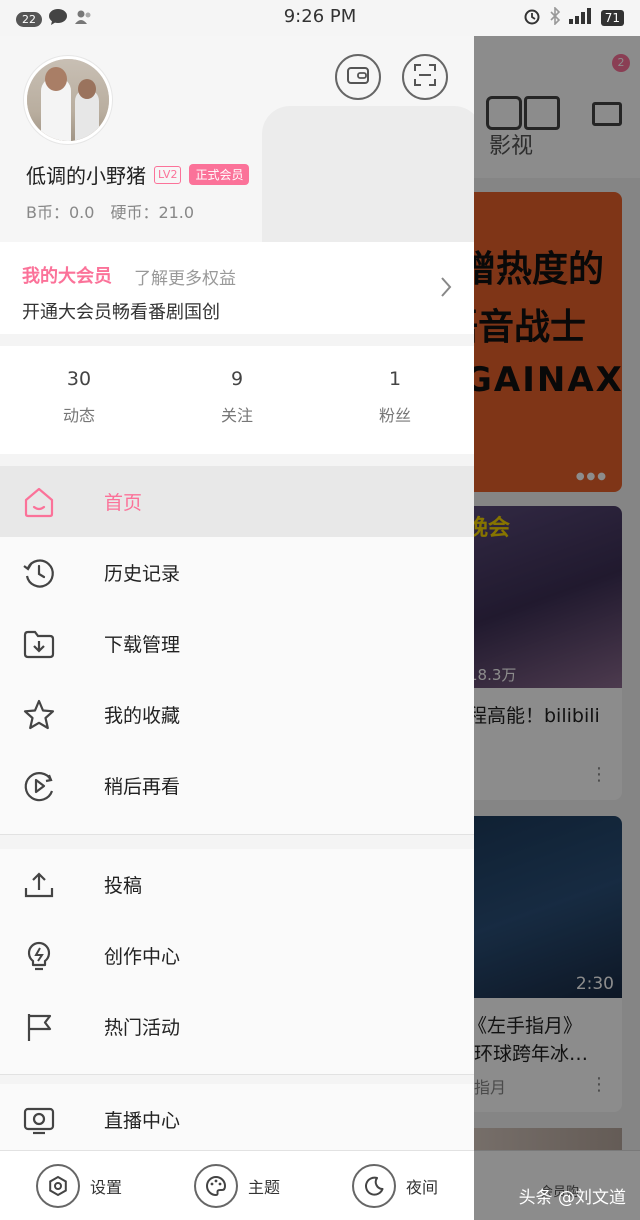 This screenshot has height=1220, width=640. Describe the element at coordinates (237, 785) in the screenshot. I see `menu-item-watch-later: 稍后再看` at that location.